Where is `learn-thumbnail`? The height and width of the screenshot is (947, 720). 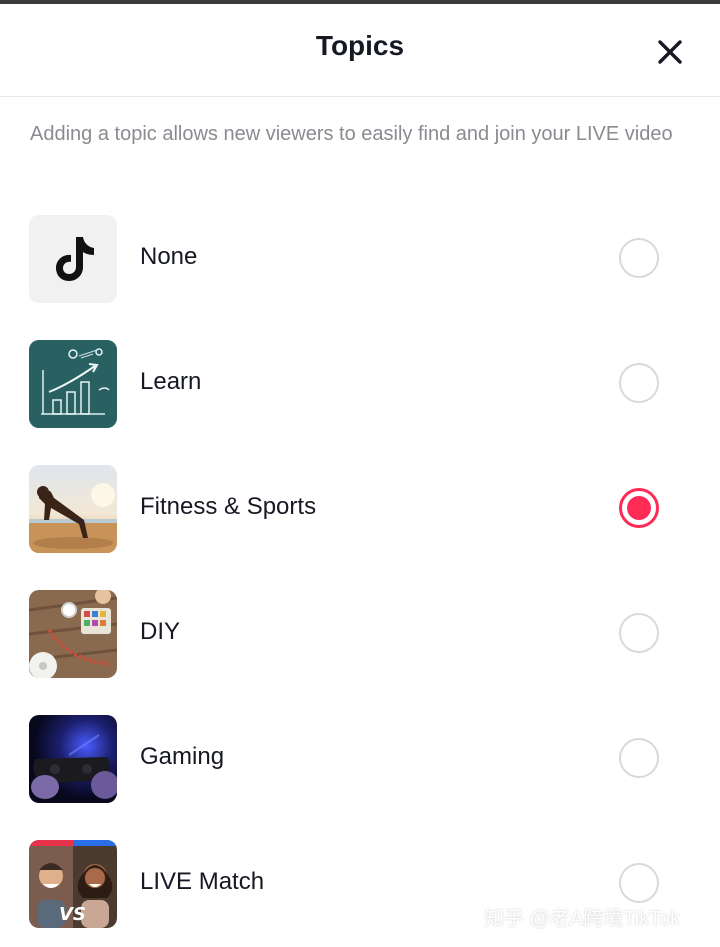
learn-thumbnail is located at coordinates (73, 384).